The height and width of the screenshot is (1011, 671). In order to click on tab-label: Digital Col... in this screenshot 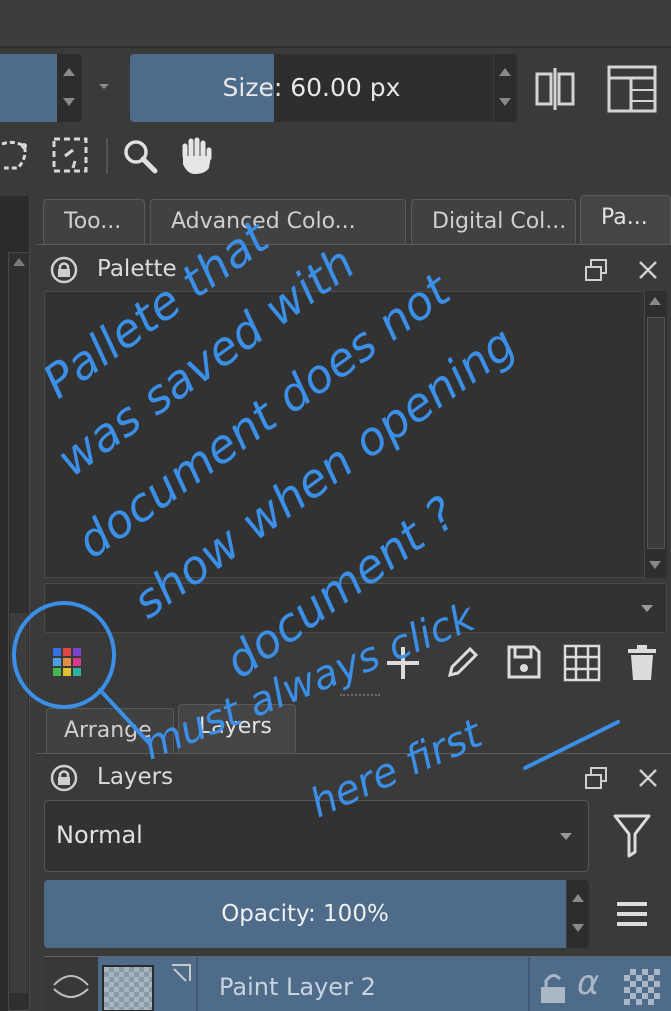, I will do `click(499, 221)`.